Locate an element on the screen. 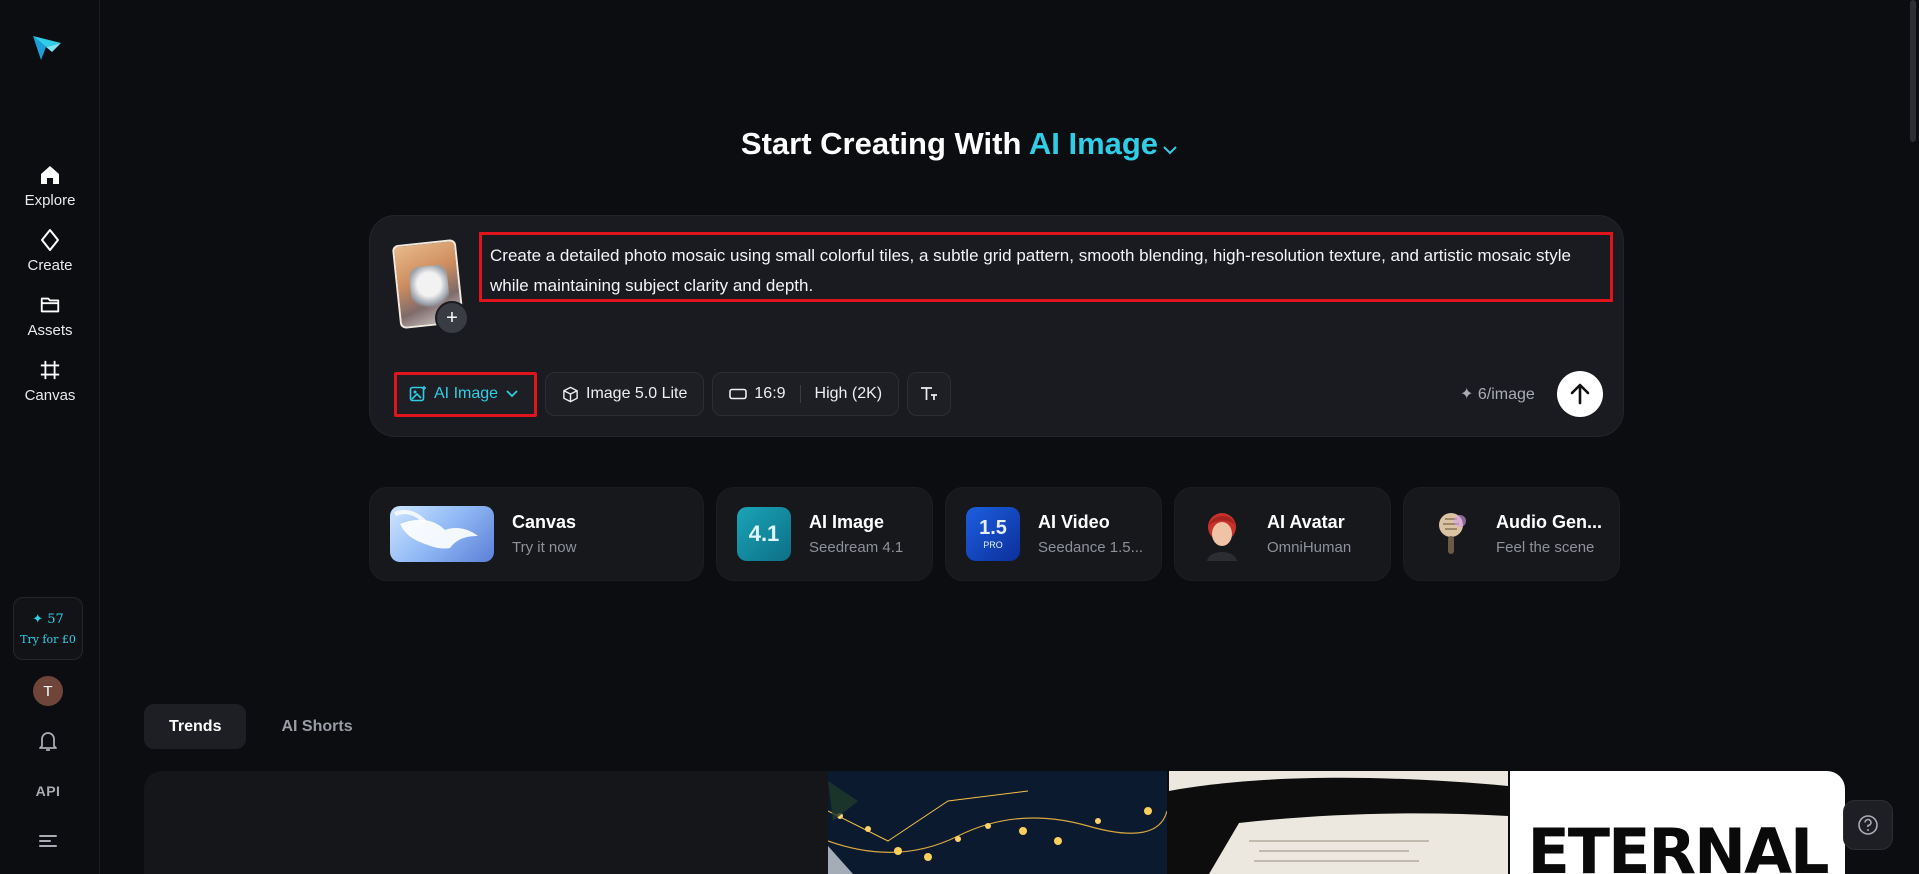 Image resolution: width=1919 pixels, height=874 pixels. card-canvas: Canvas Try it now is located at coordinates (536, 534).